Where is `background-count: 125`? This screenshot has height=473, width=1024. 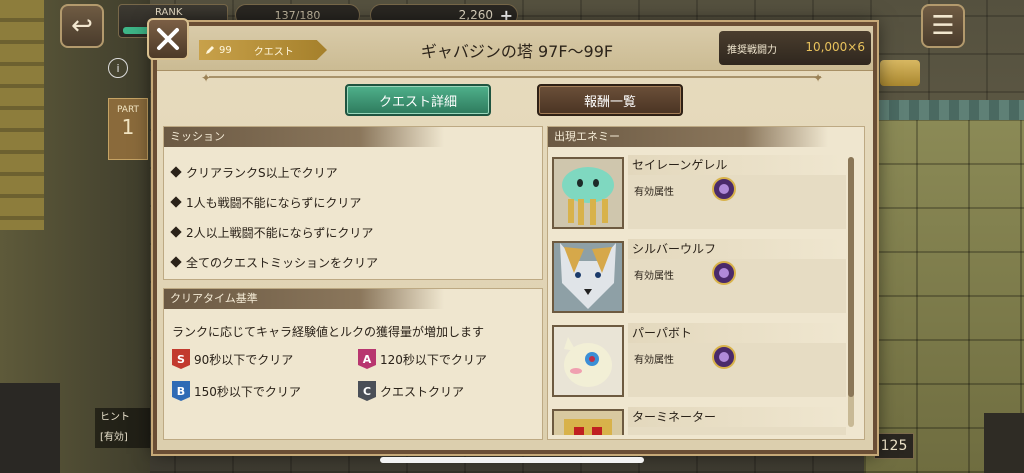 background-count: 125 is located at coordinates (894, 446).